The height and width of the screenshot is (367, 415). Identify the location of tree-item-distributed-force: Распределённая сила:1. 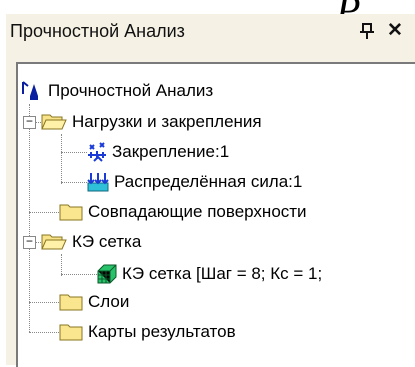
(194, 182).